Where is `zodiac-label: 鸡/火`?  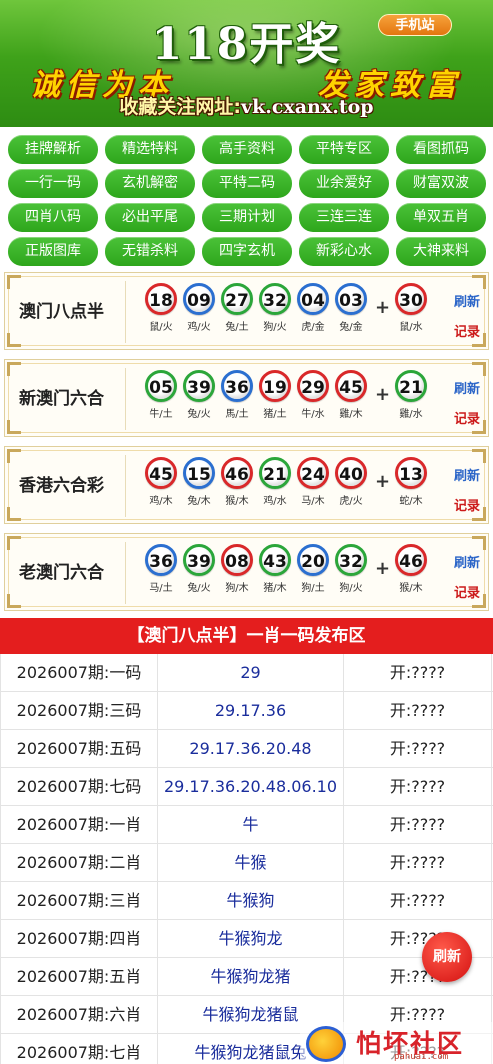
zodiac-label: 鸡/火 is located at coordinates (199, 327).